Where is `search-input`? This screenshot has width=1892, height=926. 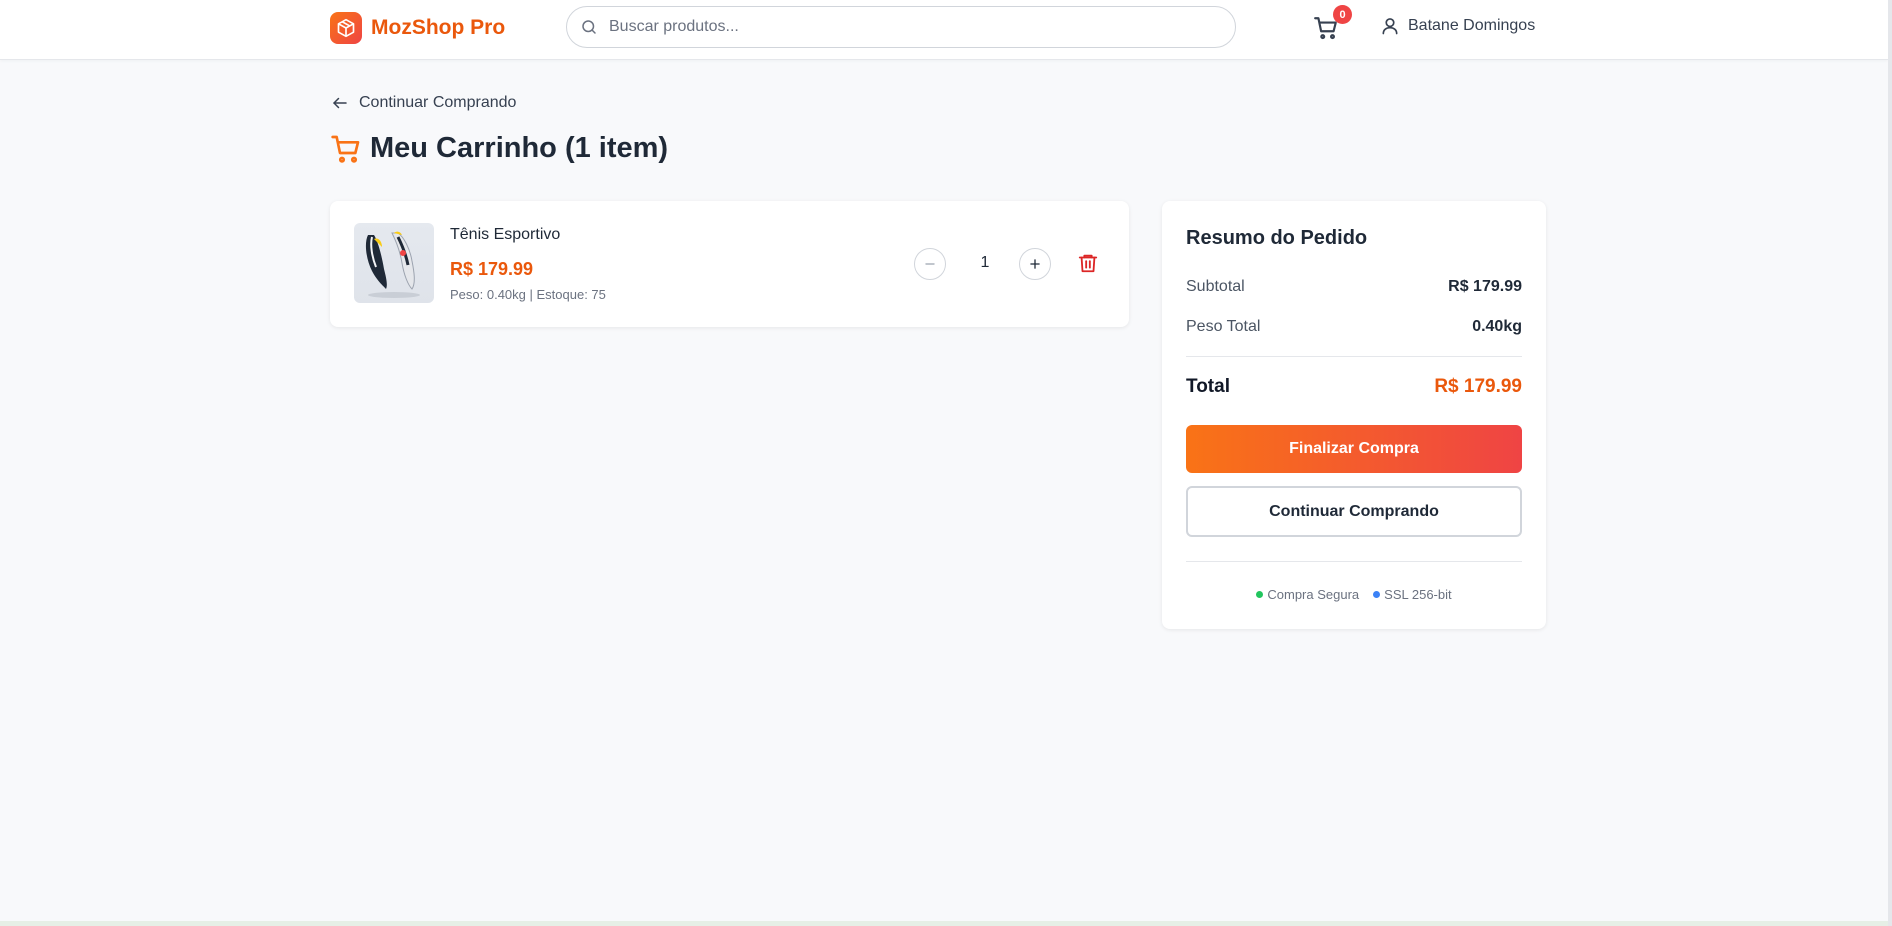 search-input is located at coordinates (909, 27).